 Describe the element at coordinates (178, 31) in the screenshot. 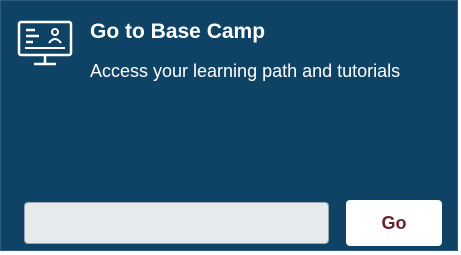

I see `card-title: Go to Base Camp` at that location.